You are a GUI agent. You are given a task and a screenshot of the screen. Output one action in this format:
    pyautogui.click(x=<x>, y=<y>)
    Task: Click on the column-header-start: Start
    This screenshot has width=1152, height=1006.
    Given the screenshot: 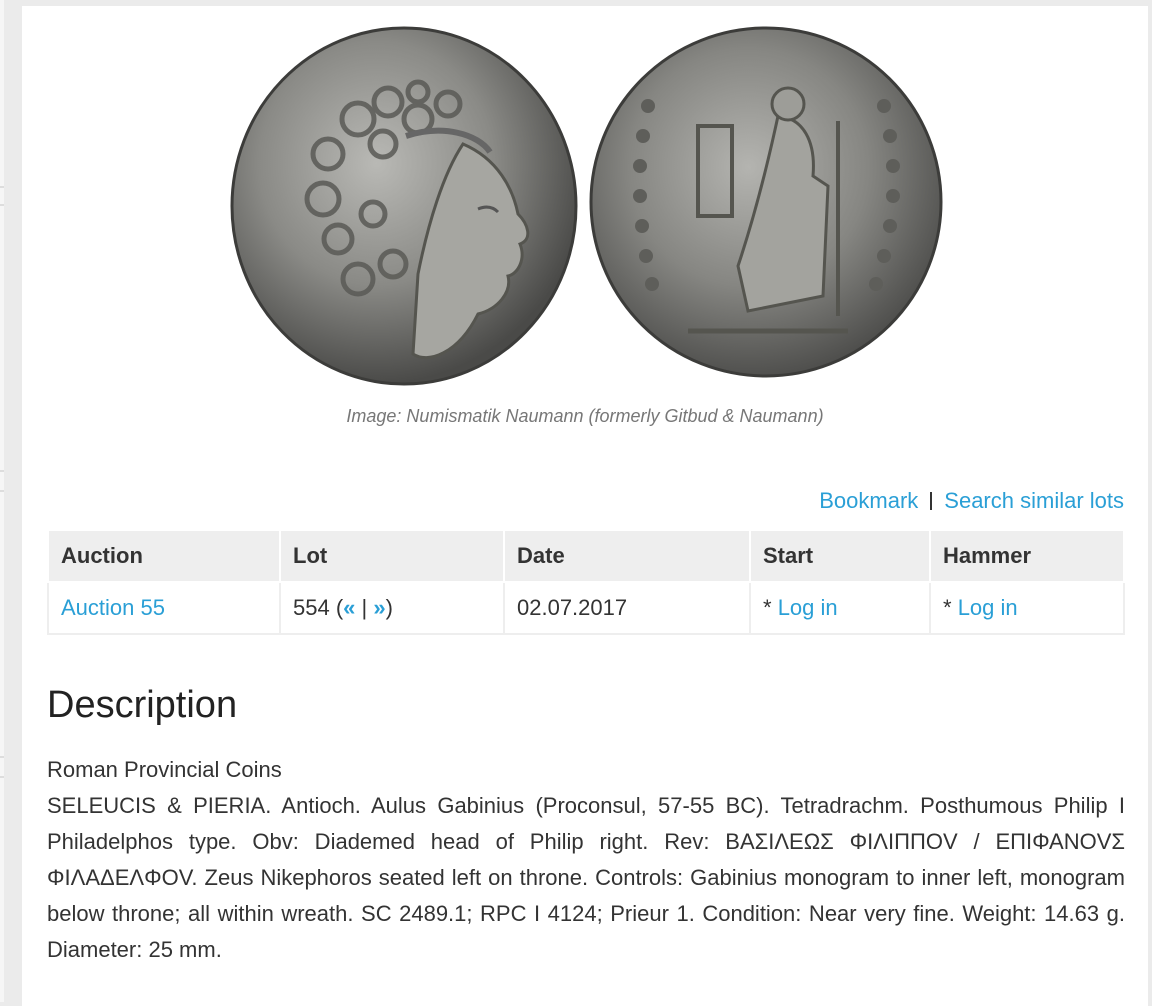 What is the action you would take?
    pyautogui.click(x=840, y=556)
    